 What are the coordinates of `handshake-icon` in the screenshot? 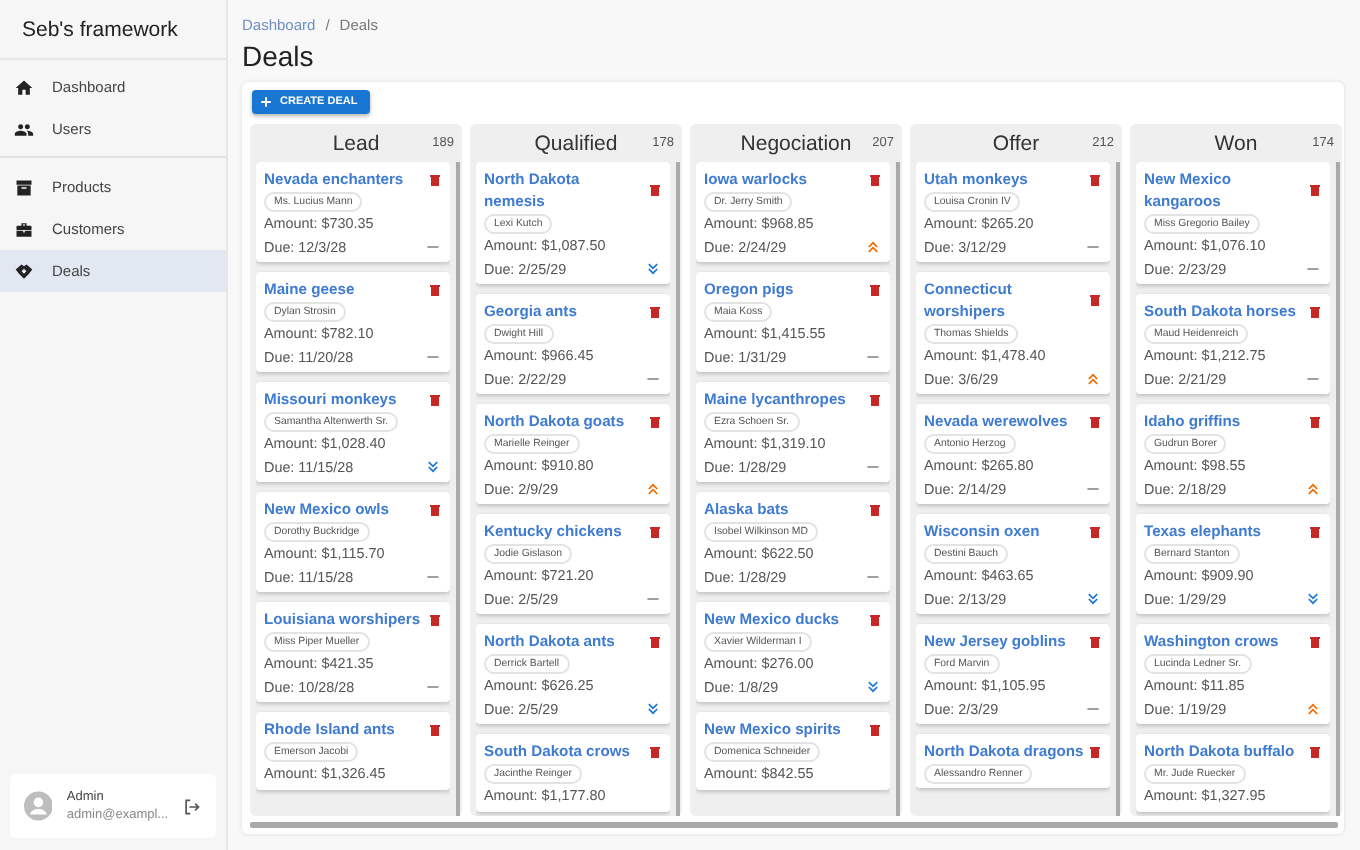 It's located at (24, 271).